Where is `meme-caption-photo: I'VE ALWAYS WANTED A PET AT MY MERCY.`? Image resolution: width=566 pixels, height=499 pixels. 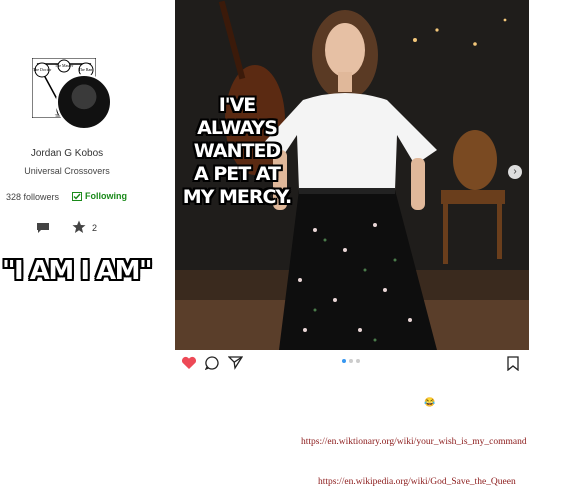
meme-caption-photo: I'VE ALWAYS WANTED A PET AT MY MERCY. is located at coordinates (237, 151).